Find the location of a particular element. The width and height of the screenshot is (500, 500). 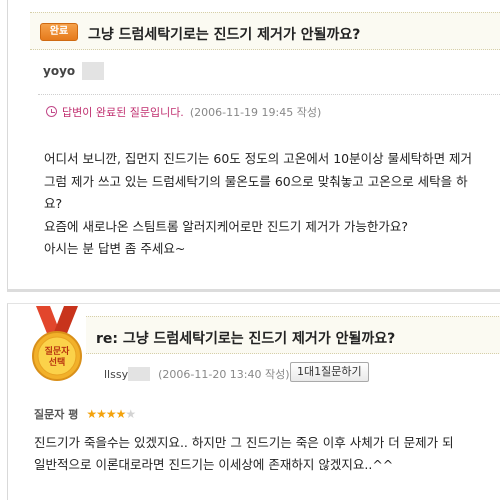

answer-author: llssy is located at coordinates (116, 374).